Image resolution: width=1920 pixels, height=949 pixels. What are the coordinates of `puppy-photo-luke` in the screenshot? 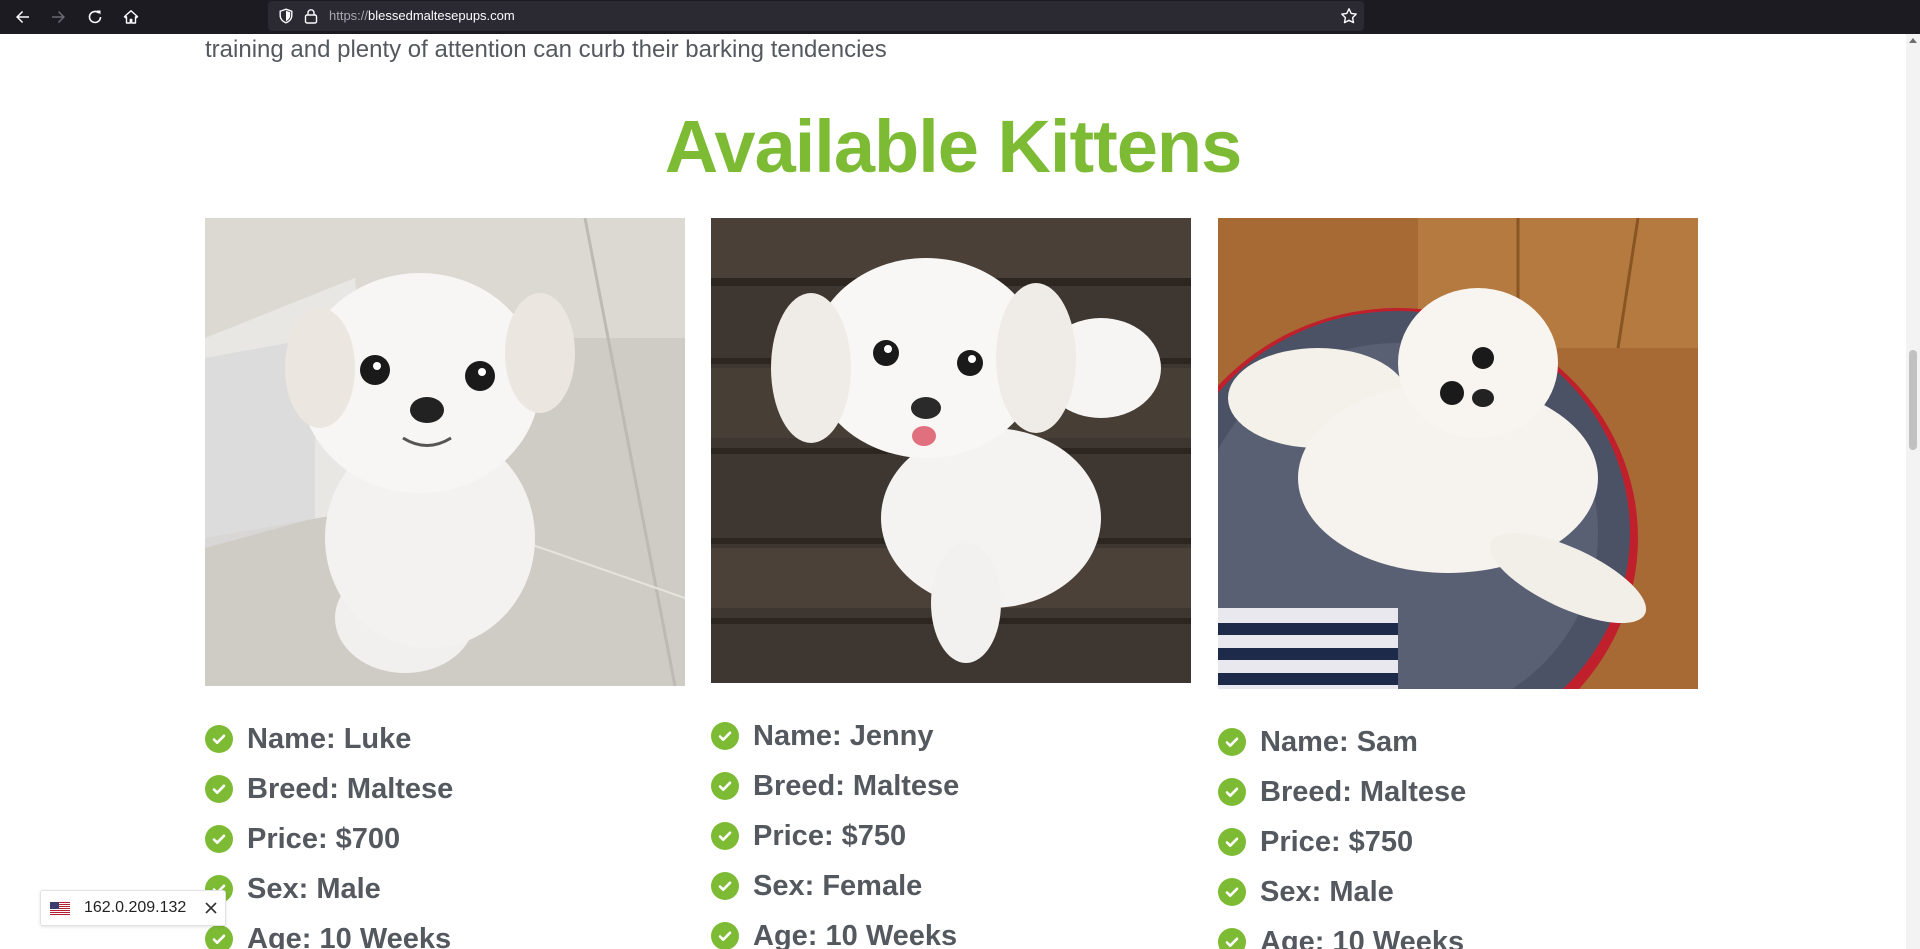 It's located at (445, 452).